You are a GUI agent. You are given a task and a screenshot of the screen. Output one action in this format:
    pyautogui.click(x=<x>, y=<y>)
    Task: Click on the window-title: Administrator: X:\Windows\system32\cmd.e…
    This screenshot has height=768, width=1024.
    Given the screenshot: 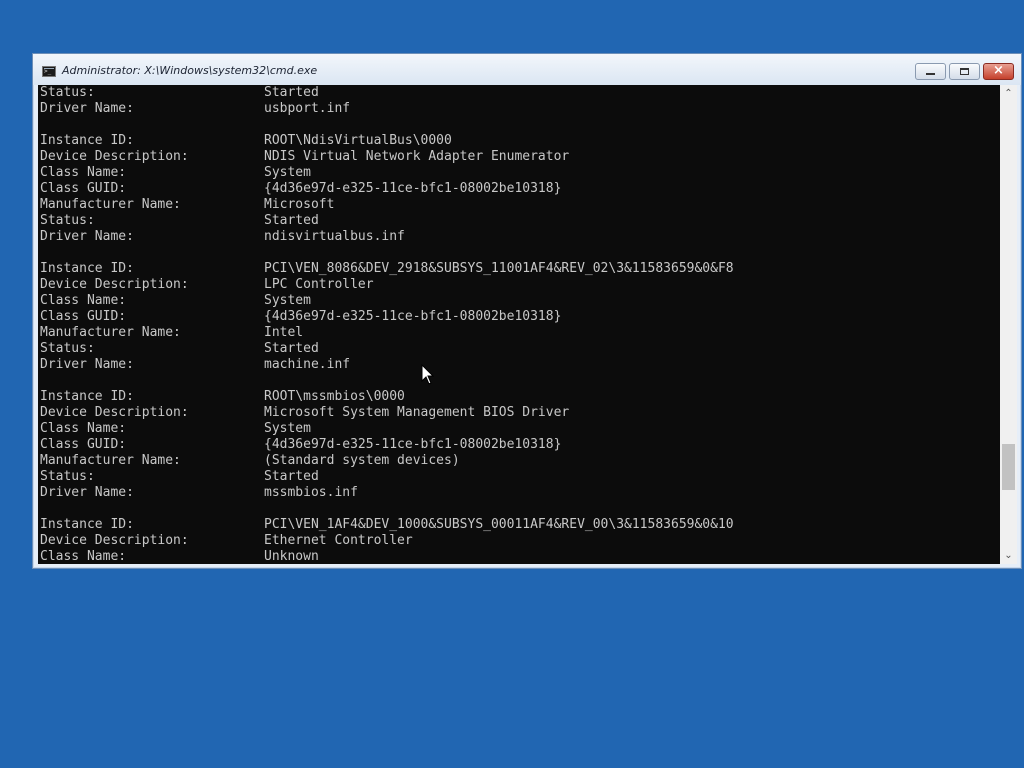 What is the action you would take?
    pyautogui.click(x=190, y=70)
    